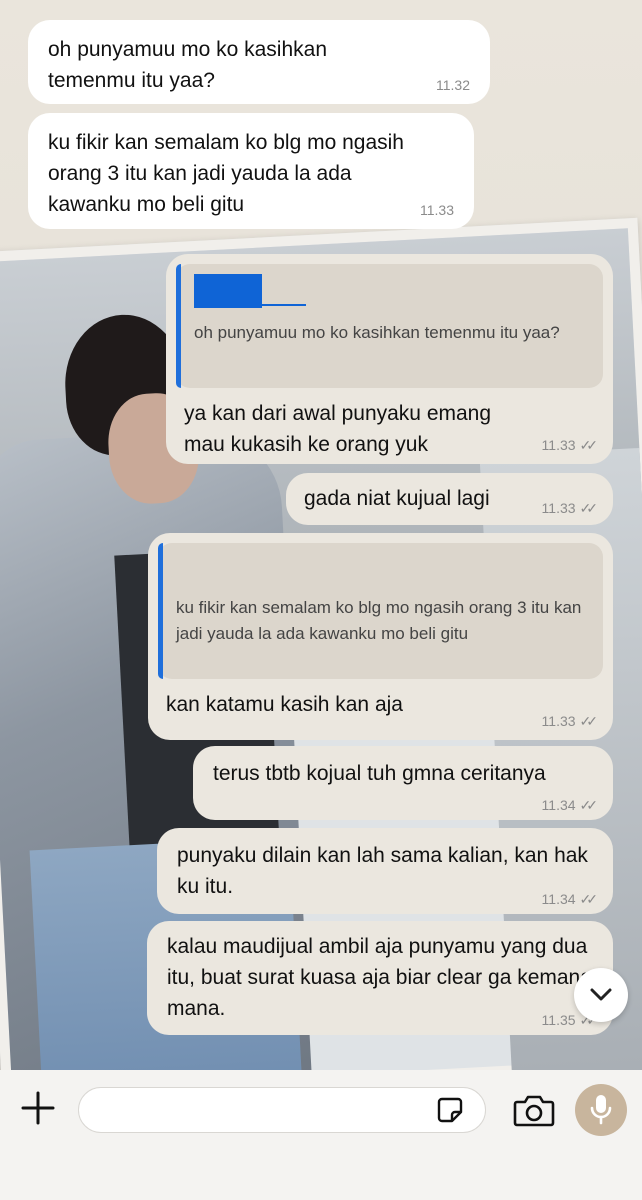  I want to click on chevron-down-icon, so click(601, 994).